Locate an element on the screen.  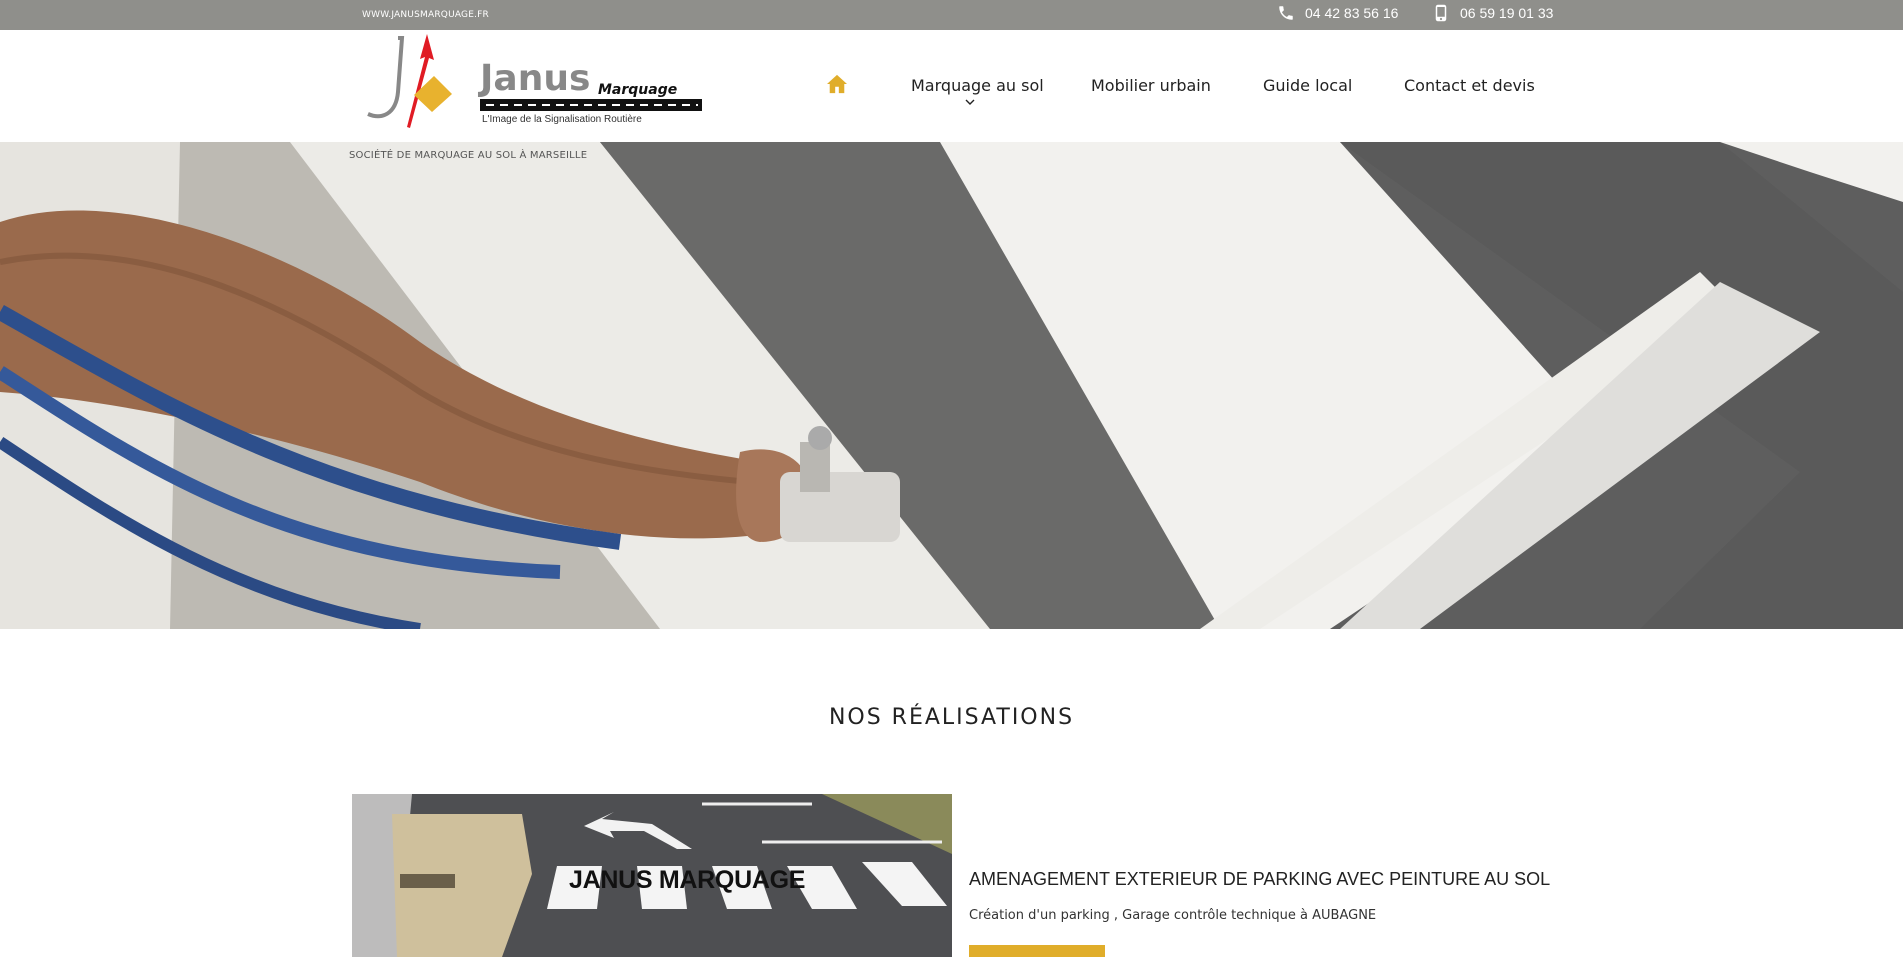
nav-home is located at coordinates (837, 86).